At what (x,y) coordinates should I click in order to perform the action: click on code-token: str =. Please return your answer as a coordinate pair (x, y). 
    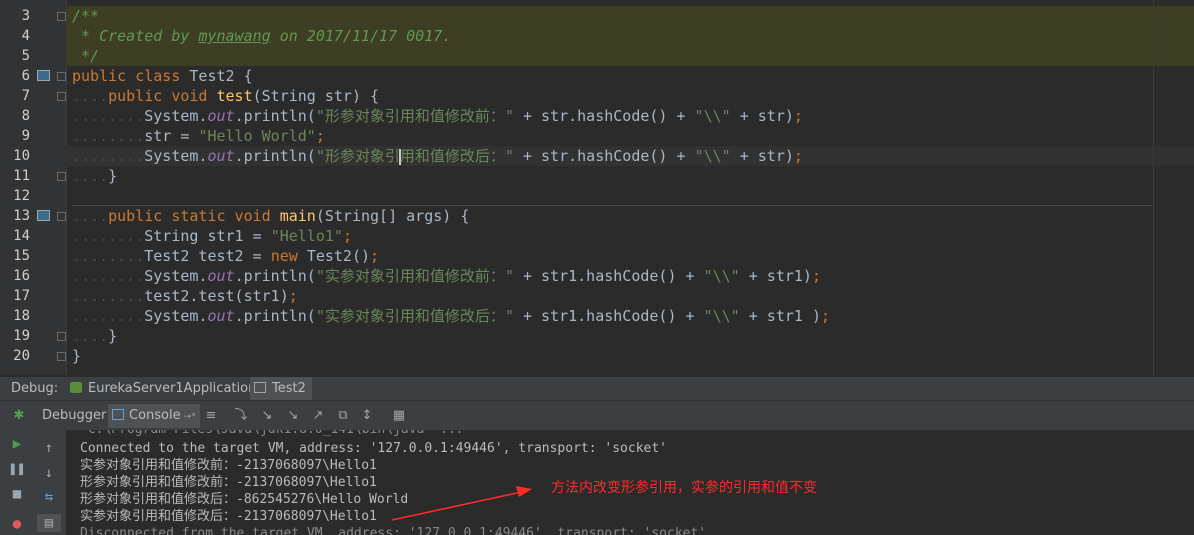
    Looking at the image, I should click on (171, 136).